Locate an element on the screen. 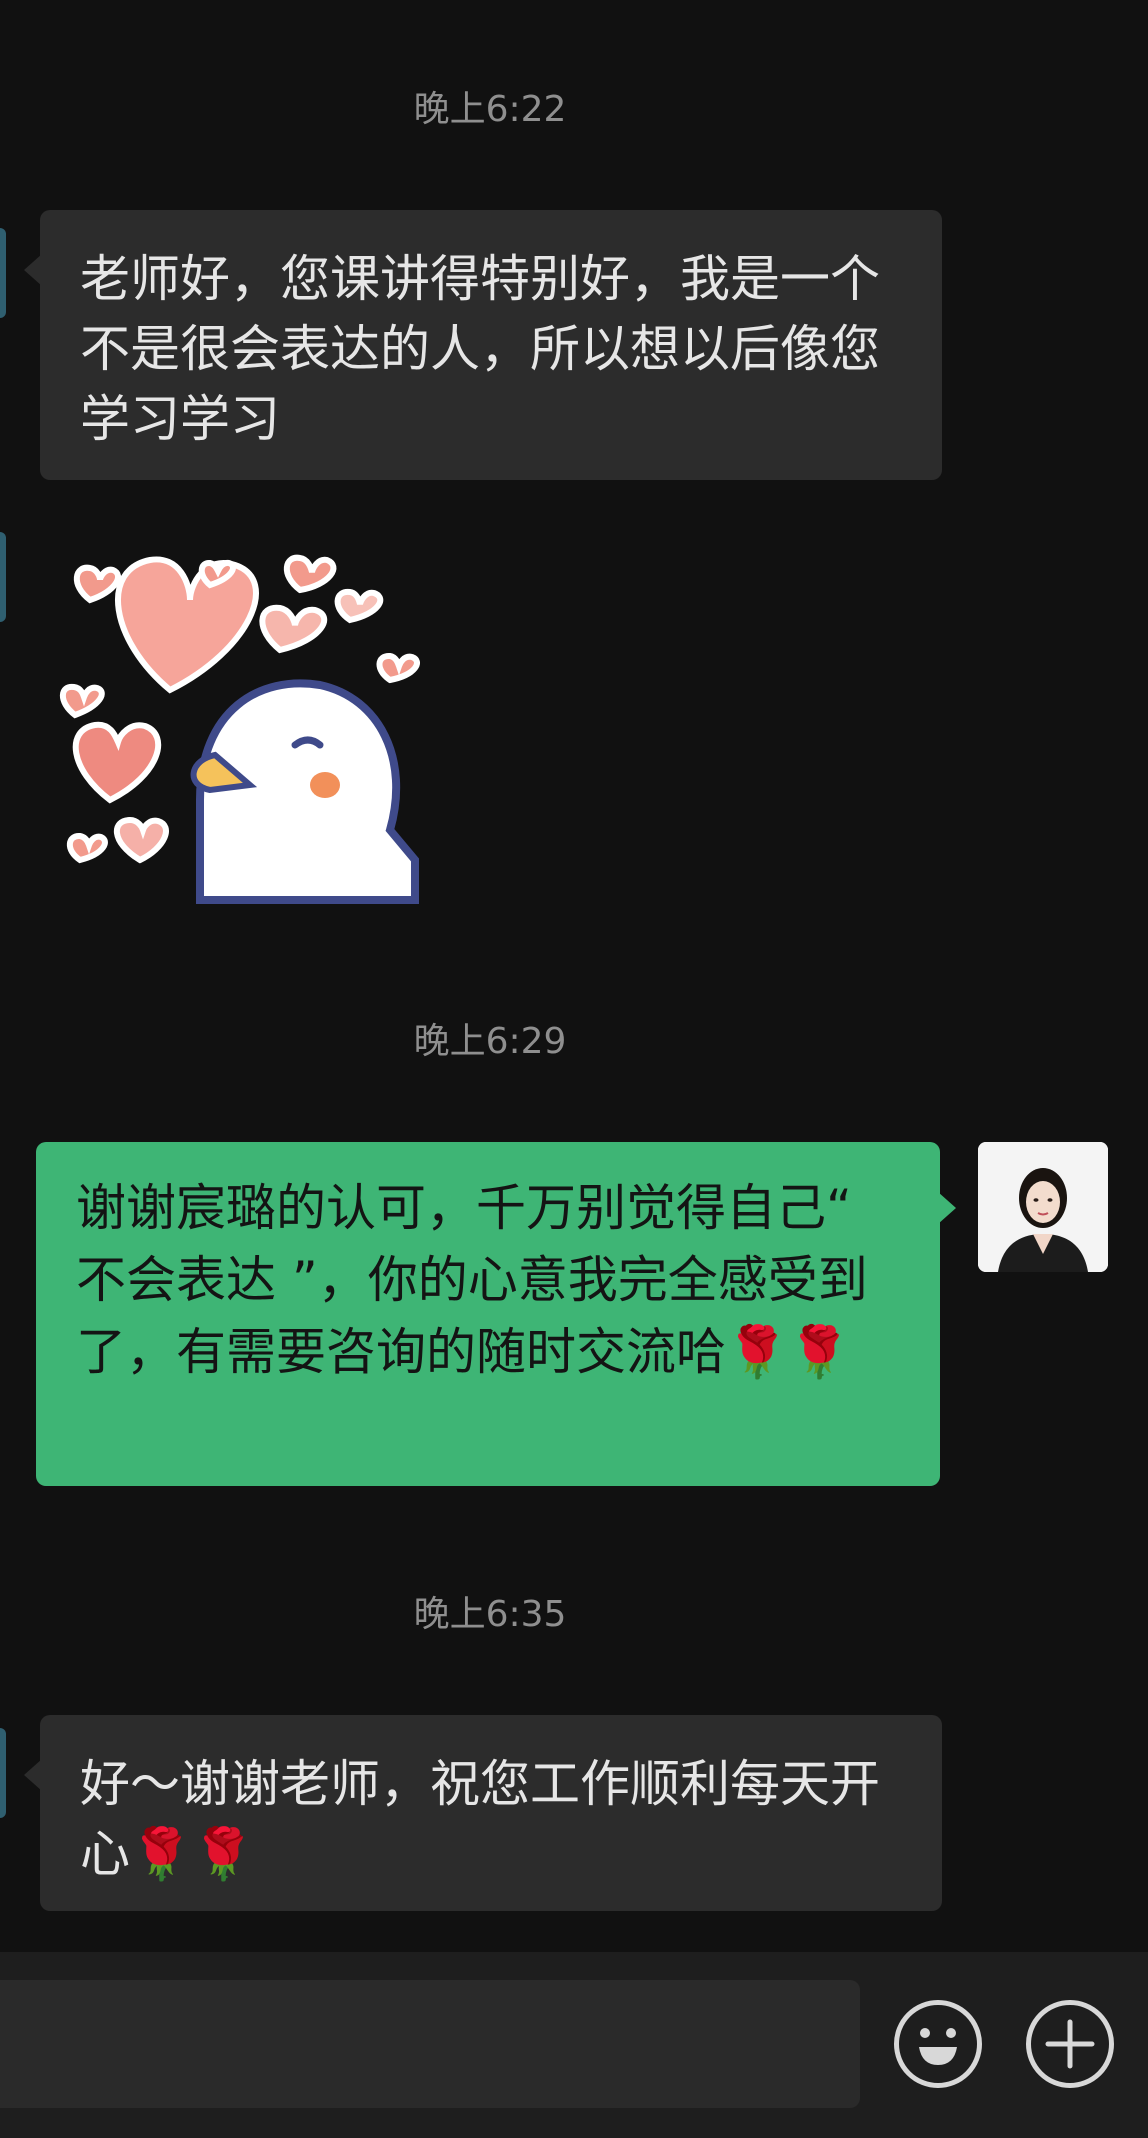 This screenshot has height=2138, width=1148. message-text: 好～谢谢老师，祝您工作顺利每天开心🌹🌹 is located at coordinates (480, 1819).